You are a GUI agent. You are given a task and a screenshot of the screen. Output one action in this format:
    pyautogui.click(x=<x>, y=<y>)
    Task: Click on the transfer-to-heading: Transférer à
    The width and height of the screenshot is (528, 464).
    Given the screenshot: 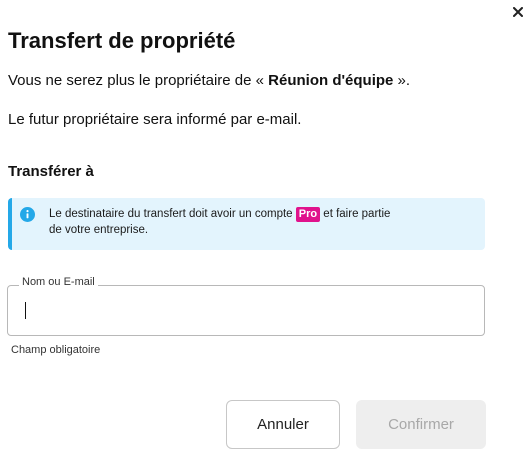 What is the action you would take?
    pyautogui.click(x=51, y=171)
    